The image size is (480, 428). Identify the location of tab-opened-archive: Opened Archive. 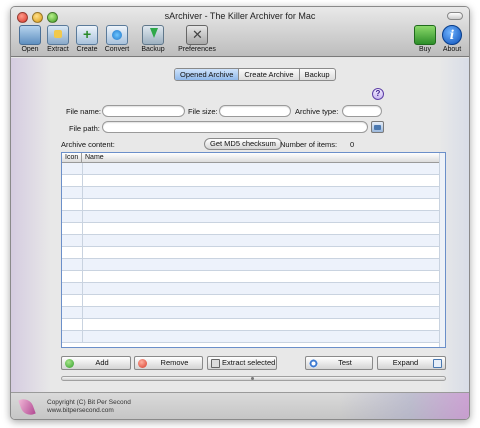
(207, 74).